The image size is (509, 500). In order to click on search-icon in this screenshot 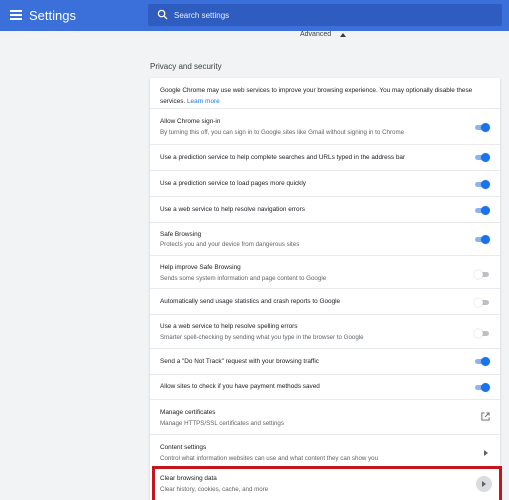, I will do `click(162, 14)`.